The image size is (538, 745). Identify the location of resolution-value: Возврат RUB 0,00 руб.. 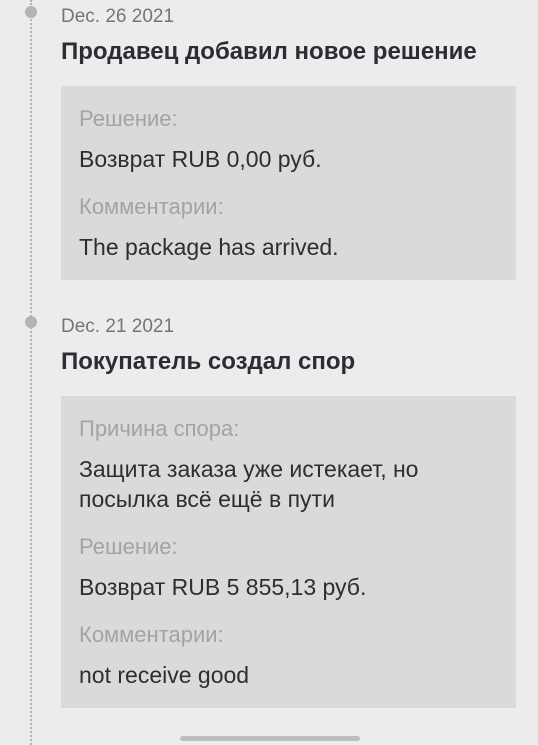
(200, 159).